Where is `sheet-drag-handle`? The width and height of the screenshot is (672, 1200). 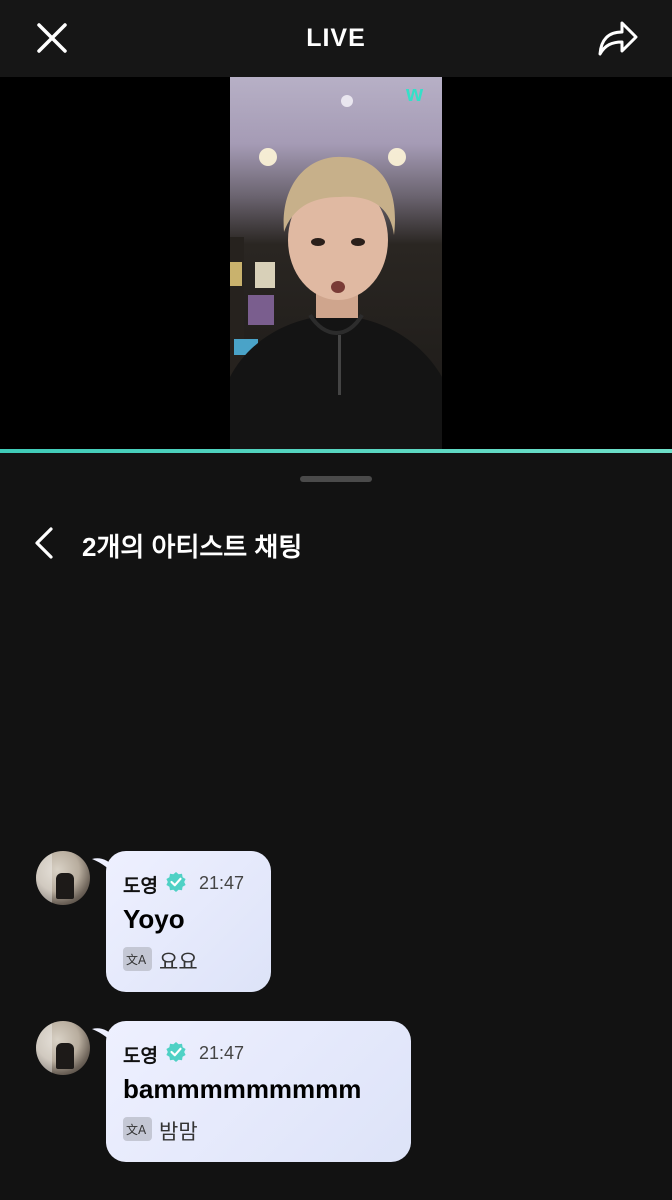 sheet-drag-handle is located at coordinates (336, 479).